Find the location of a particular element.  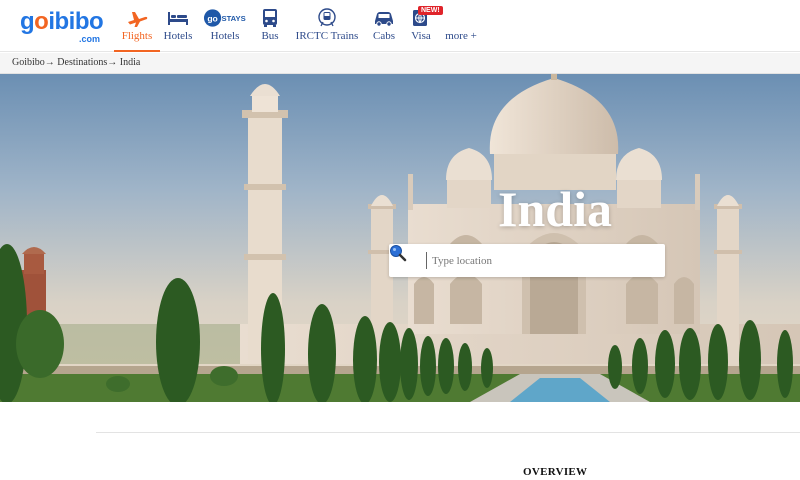

bus-icon is located at coordinates (270, 18).